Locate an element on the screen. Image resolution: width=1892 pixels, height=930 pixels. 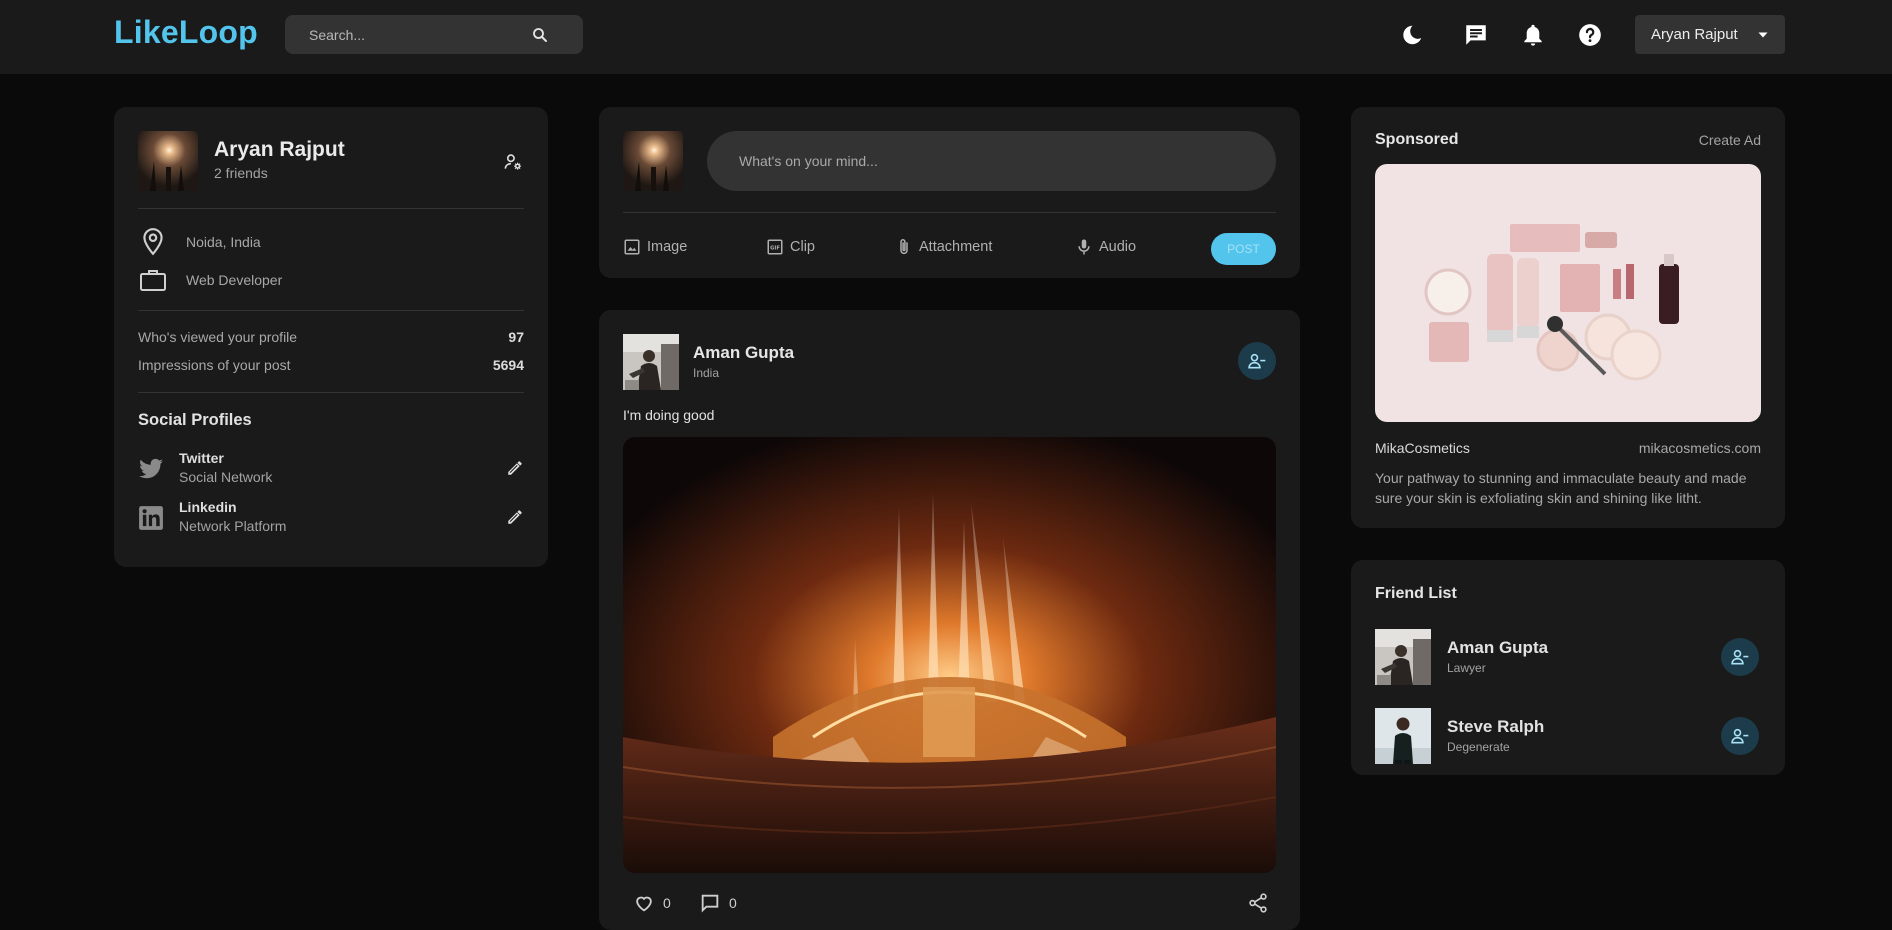
svg-text: GIF is located at coordinates (775, 249).